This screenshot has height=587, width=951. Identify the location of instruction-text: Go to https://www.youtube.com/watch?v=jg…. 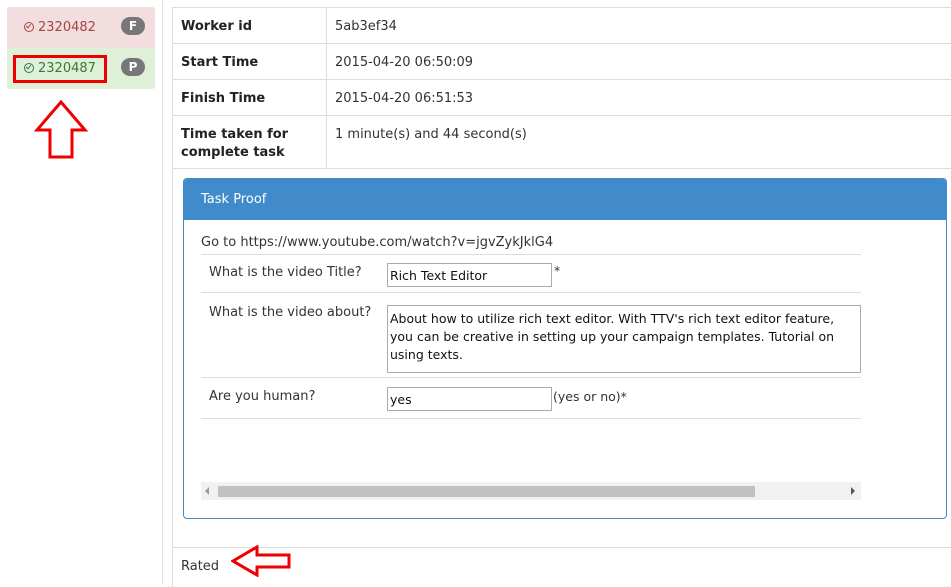
(377, 242).